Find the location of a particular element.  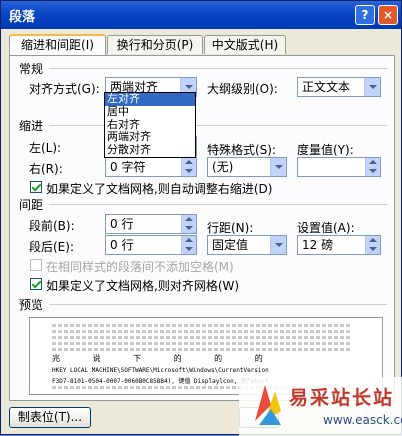

special-indent-select: (无) is located at coordinates (247, 167).